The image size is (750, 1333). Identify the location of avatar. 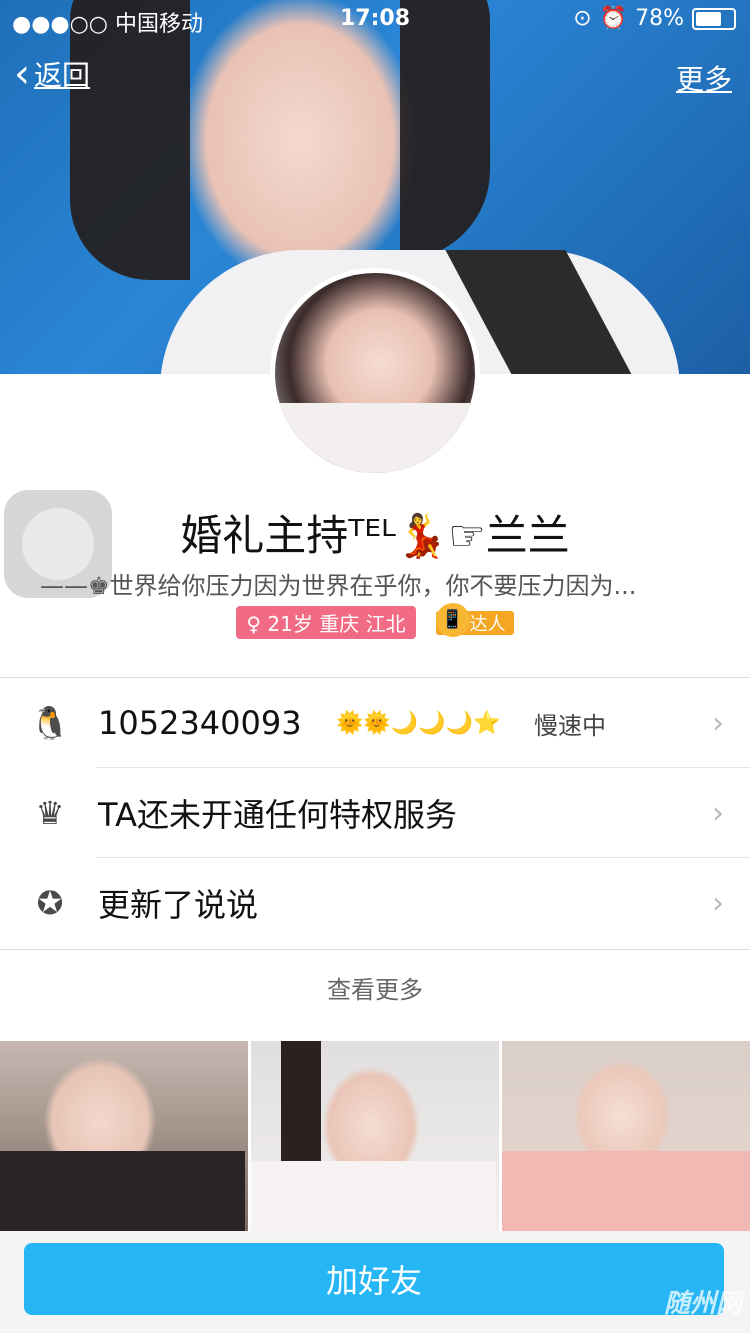
(375, 373).